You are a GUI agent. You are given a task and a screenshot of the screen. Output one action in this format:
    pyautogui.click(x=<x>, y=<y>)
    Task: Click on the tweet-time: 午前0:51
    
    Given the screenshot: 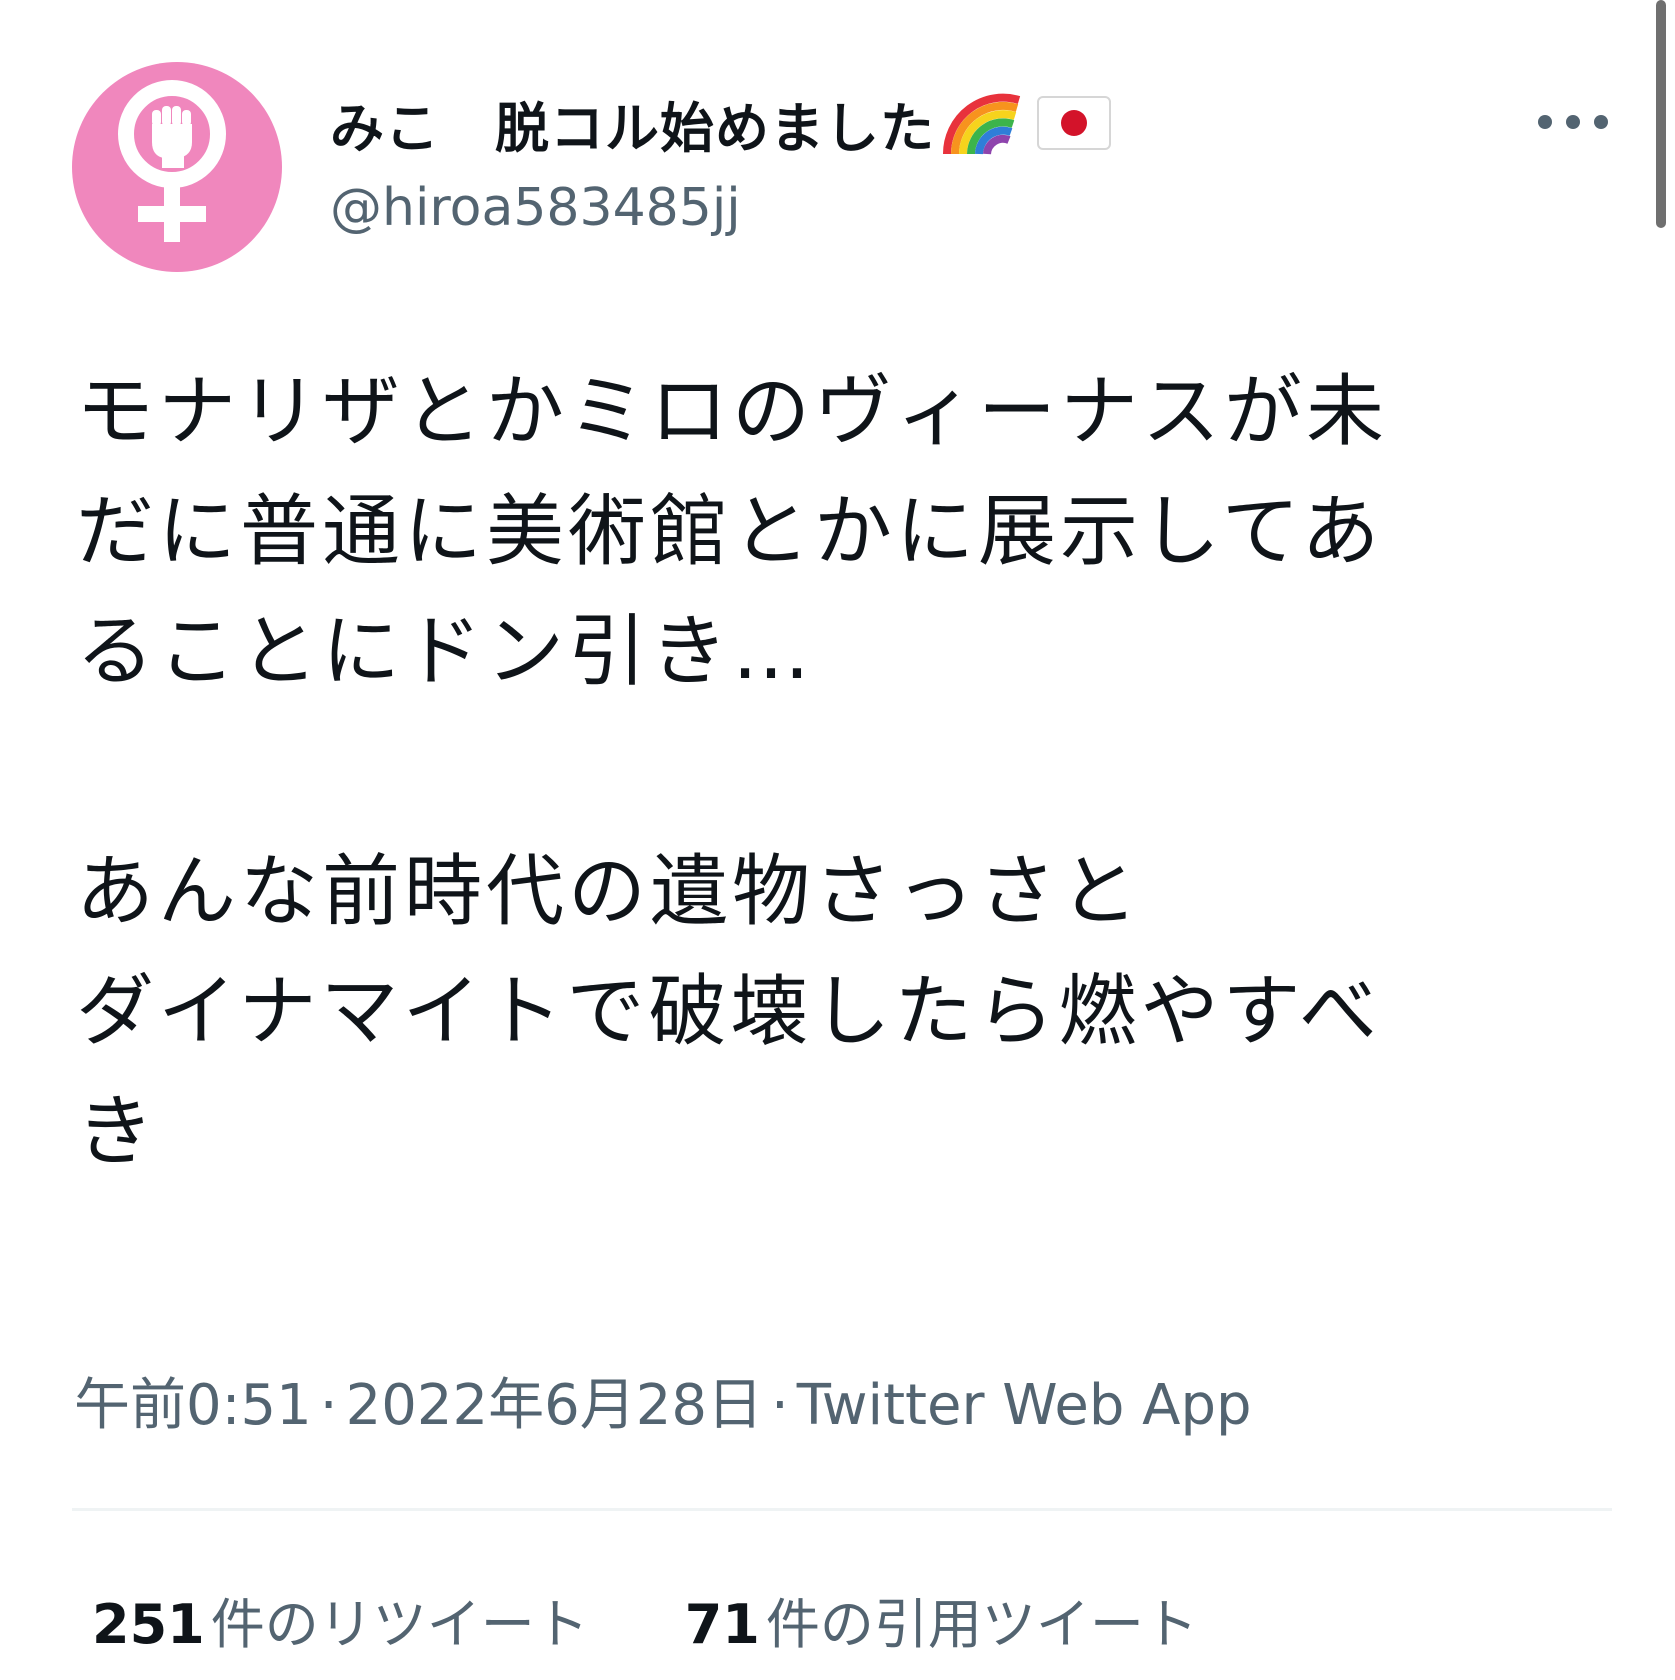 What is the action you would take?
    pyautogui.click(x=193, y=1405)
    